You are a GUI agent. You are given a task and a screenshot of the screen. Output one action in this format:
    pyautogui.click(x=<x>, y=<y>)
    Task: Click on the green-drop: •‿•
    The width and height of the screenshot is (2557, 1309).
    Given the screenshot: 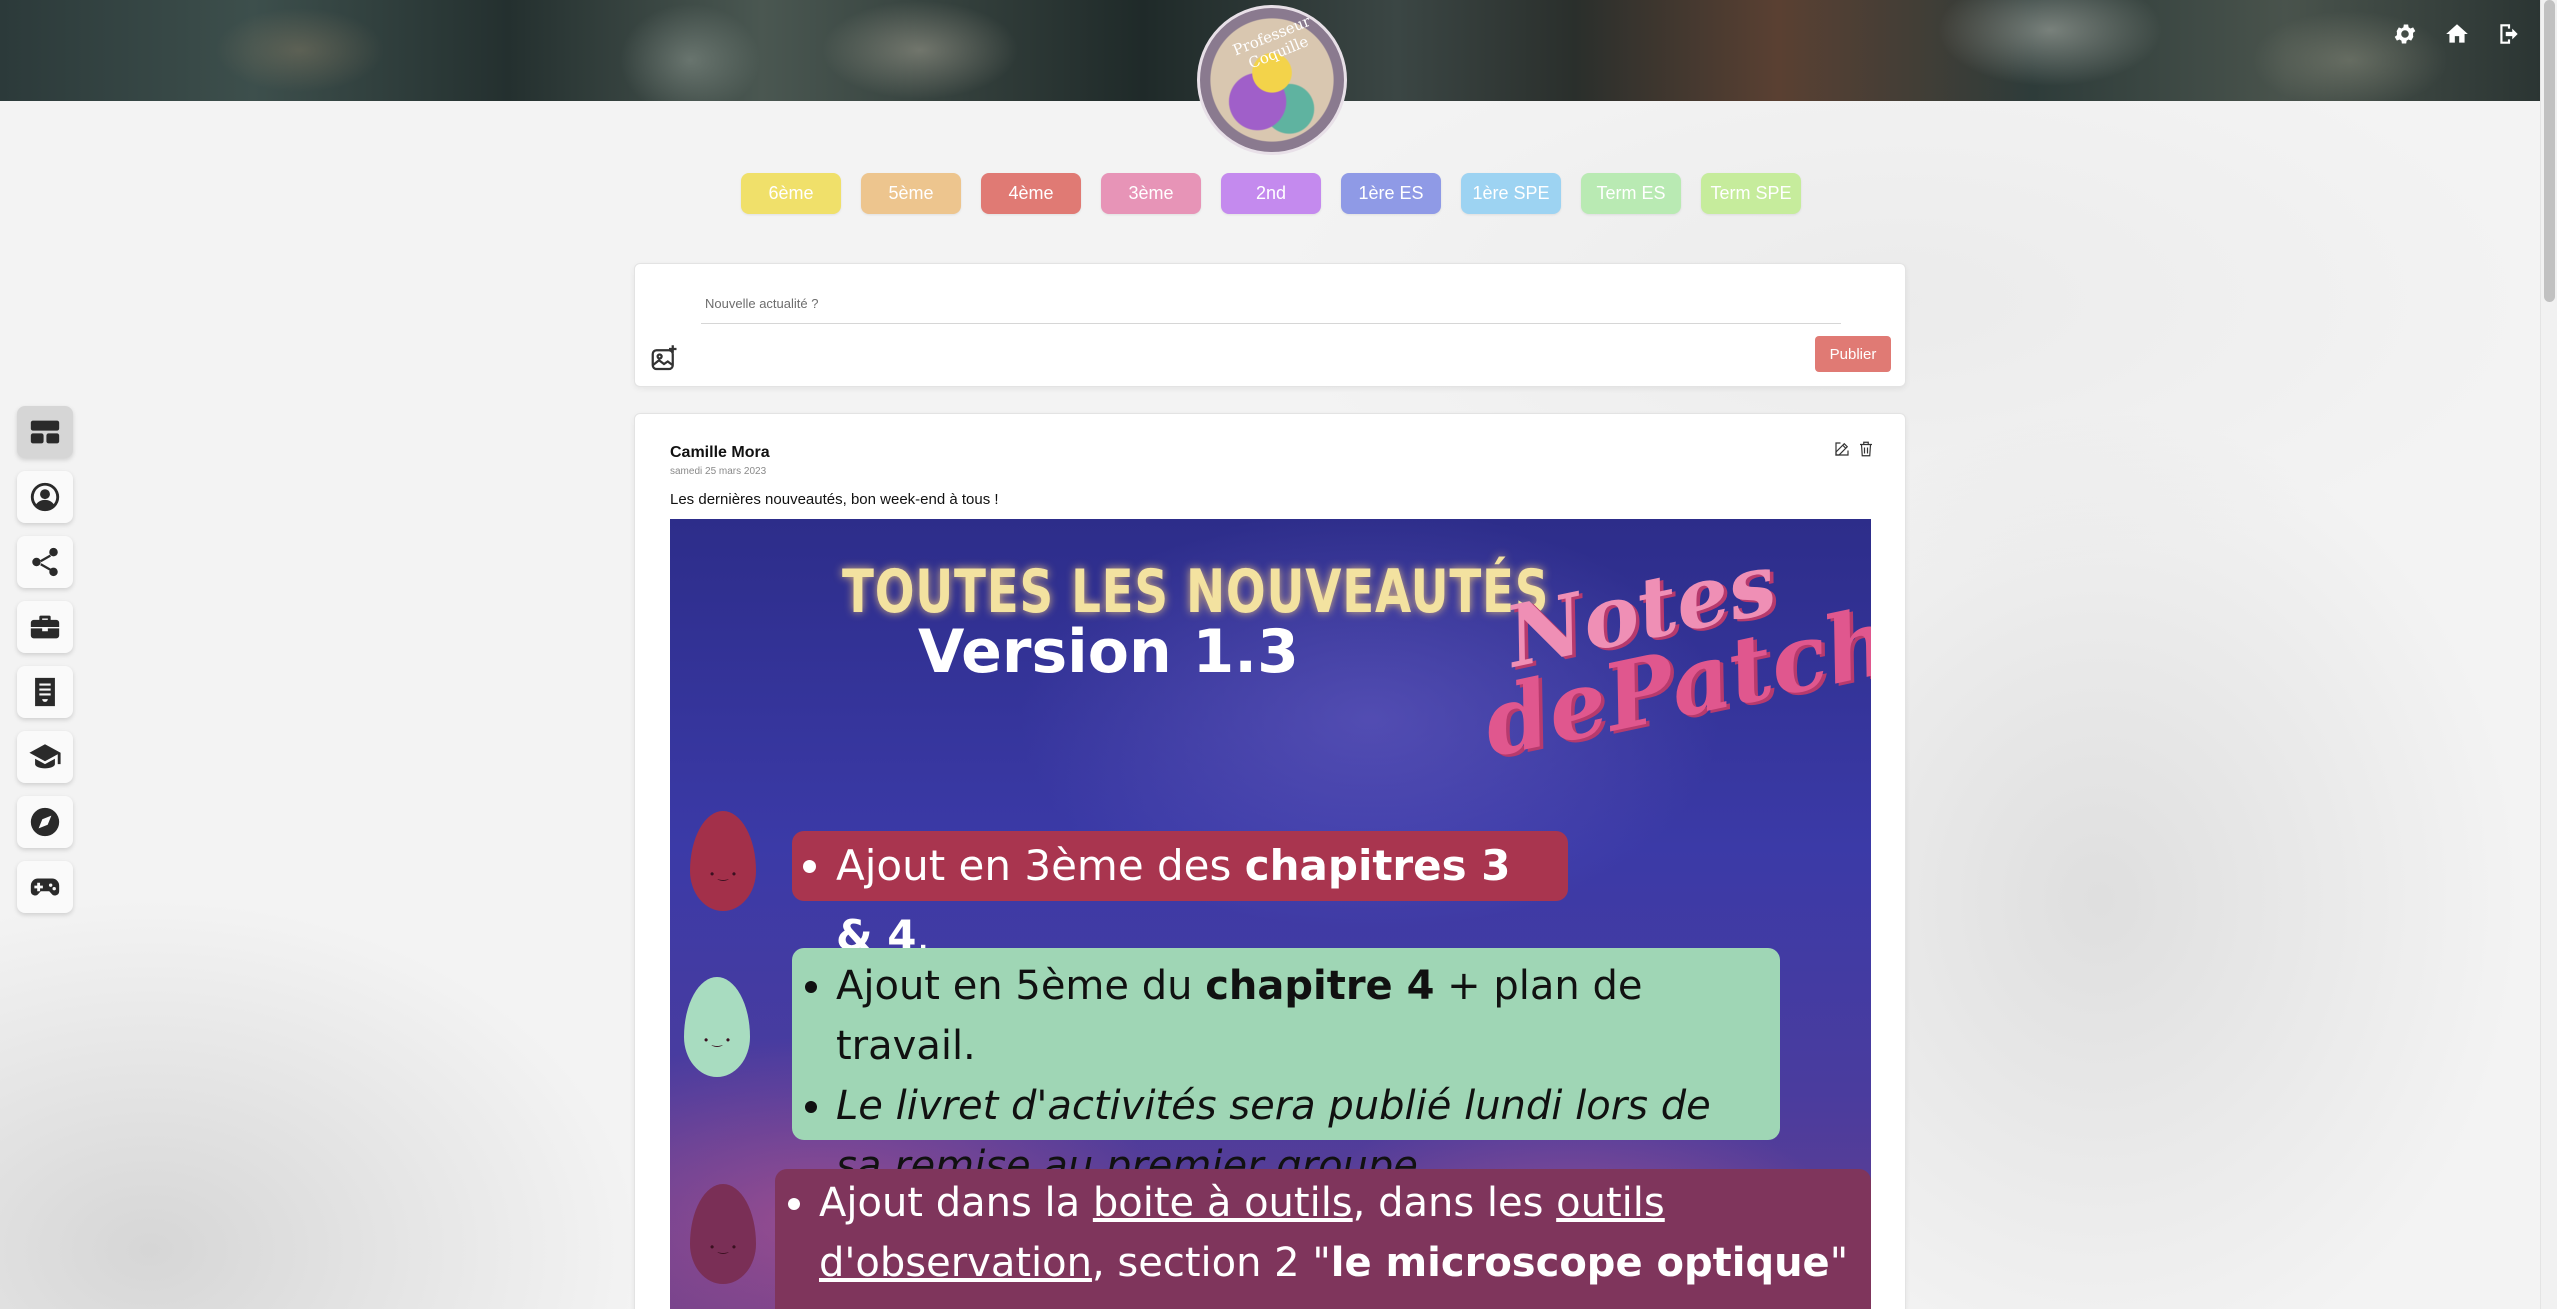 What is the action you would take?
    pyautogui.click(x=717, y=1027)
    